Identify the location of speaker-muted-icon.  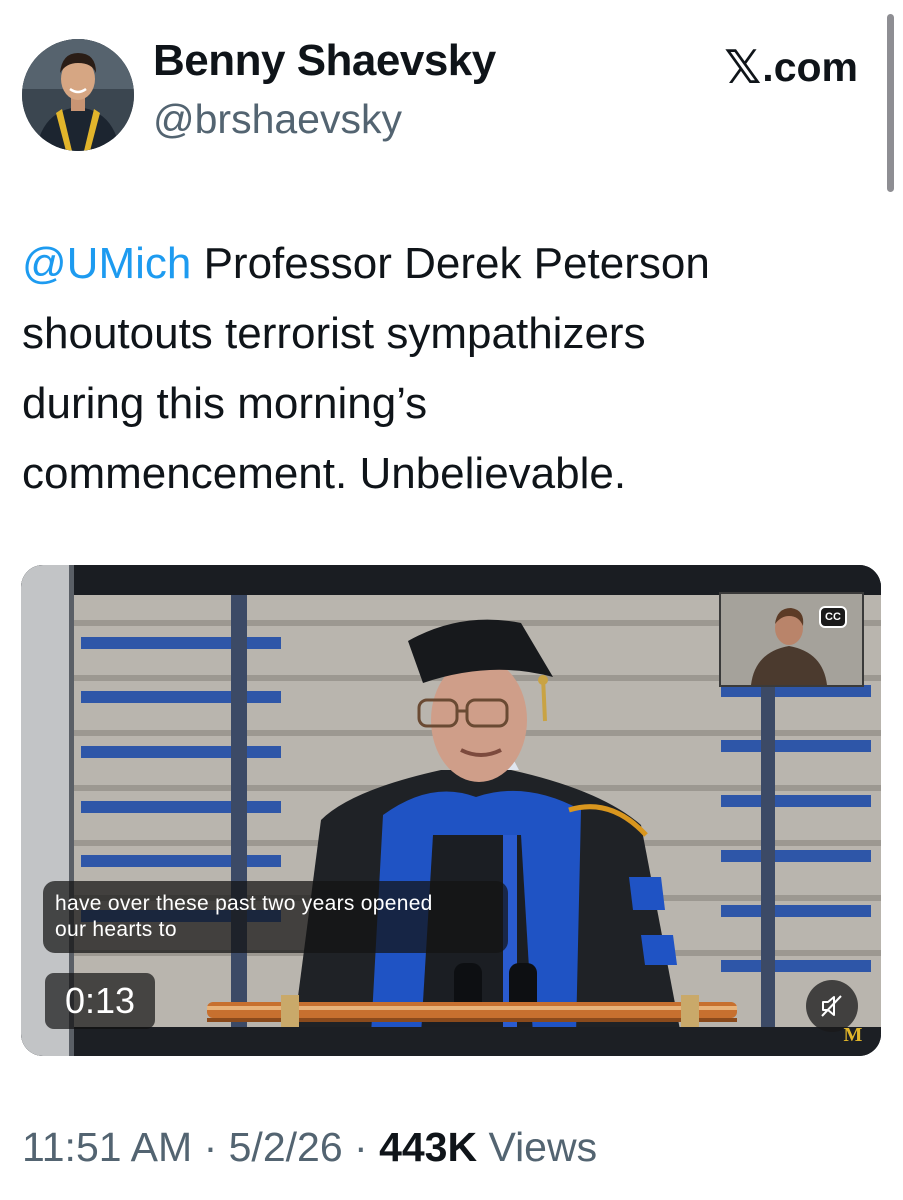
(831, 1006).